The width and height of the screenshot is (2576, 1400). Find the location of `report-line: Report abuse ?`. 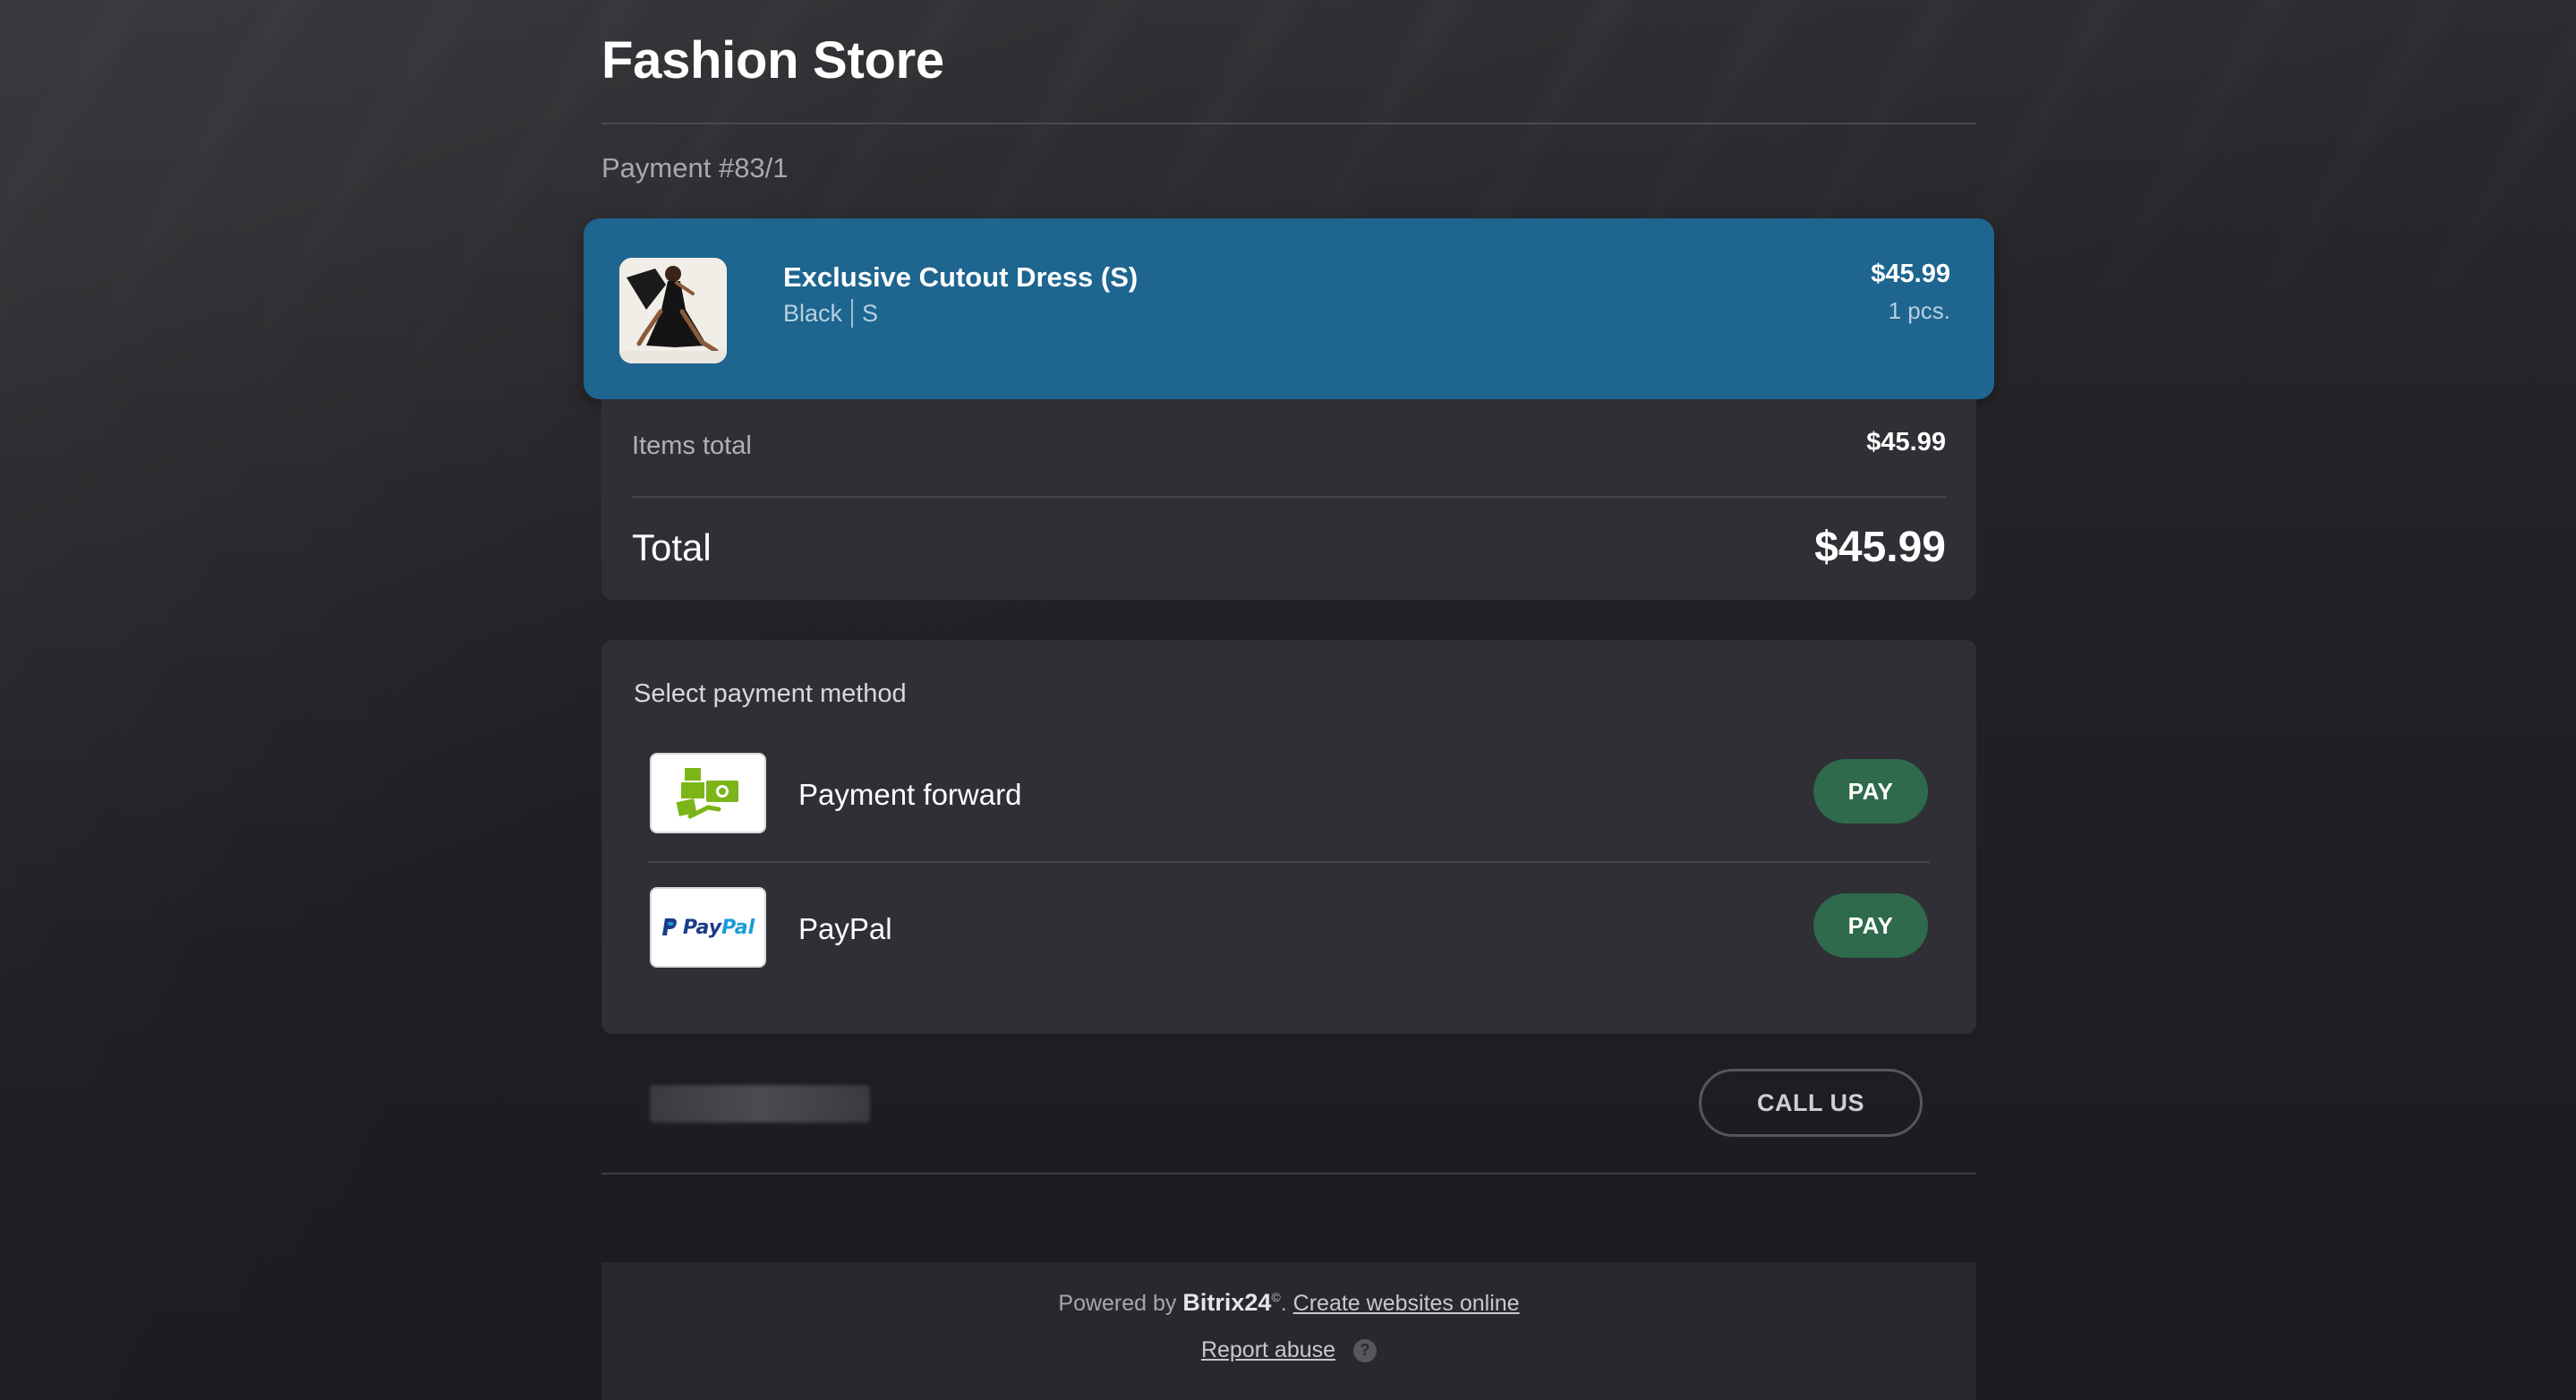

report-line: Report abuse ? is located at coordinates (1288, 1350).